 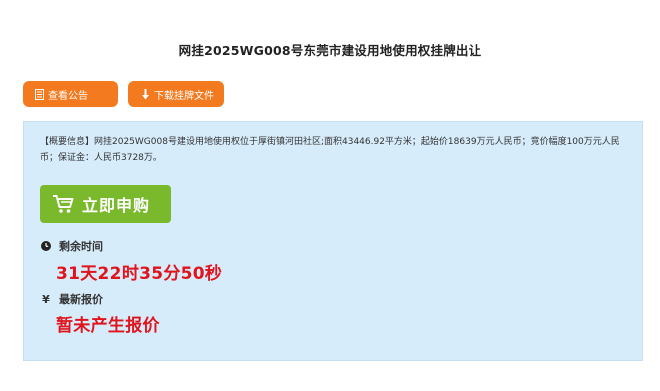 I want to click on latest-price-row: ¥ 最新报价, so click(x=71, y=299).